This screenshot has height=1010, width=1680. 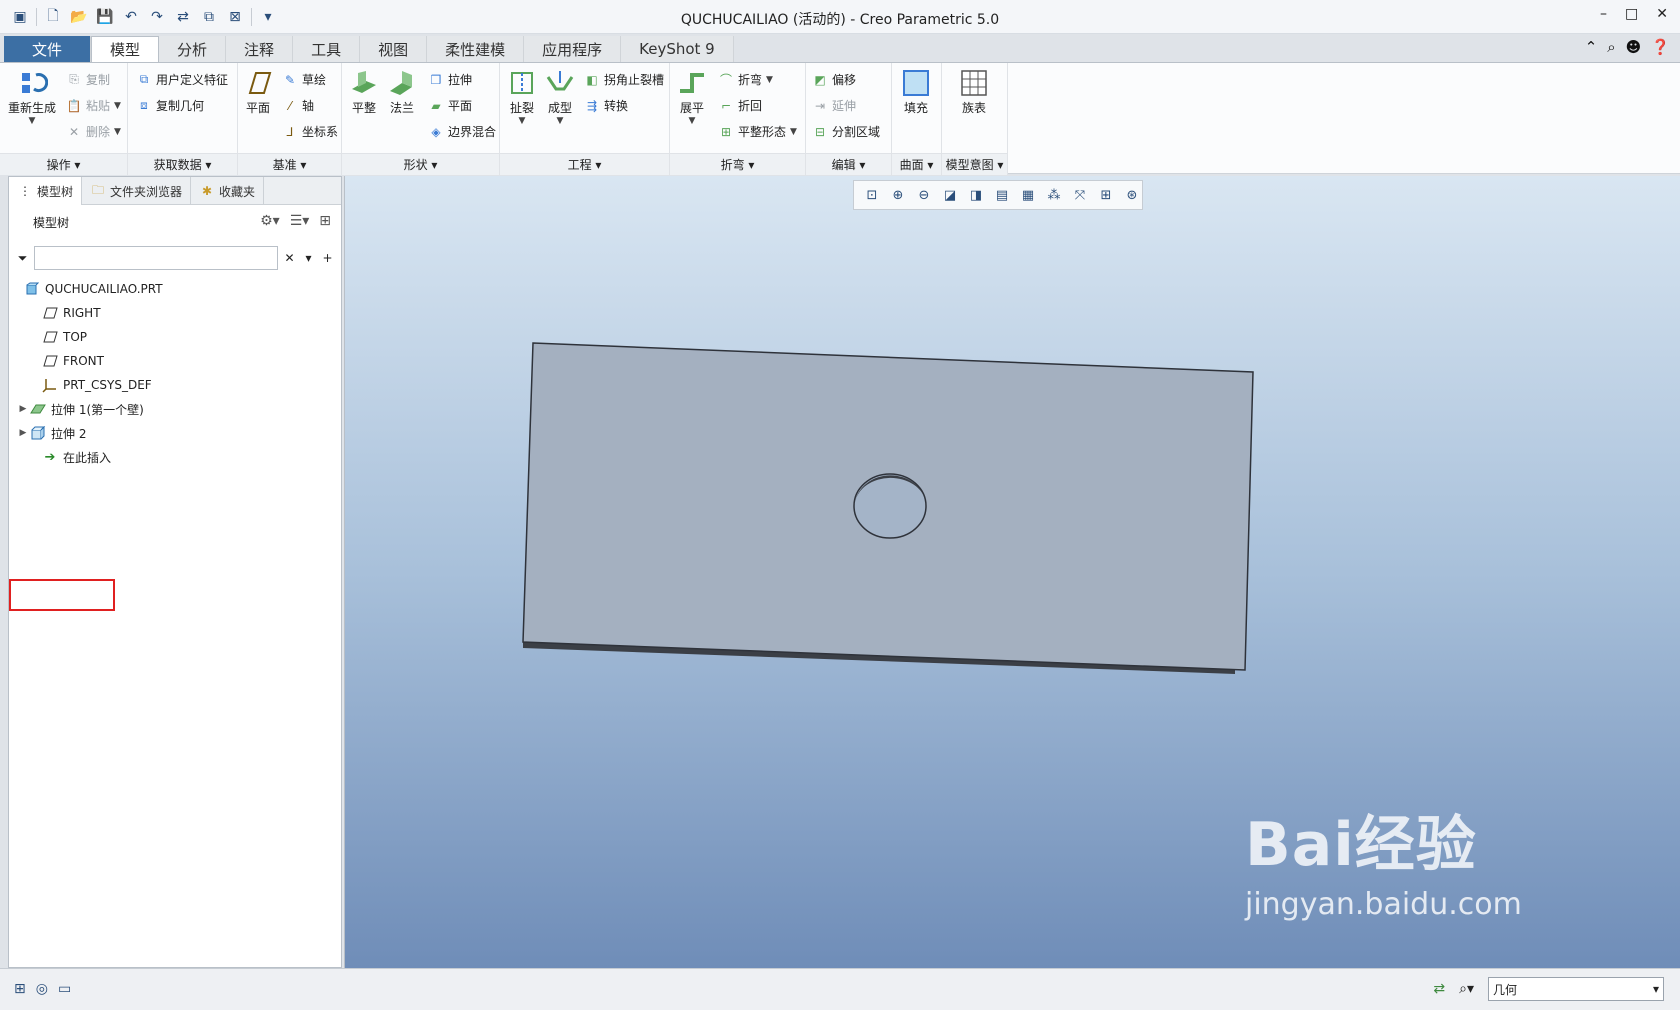 I want to click on highlight-box, so click(x=62, y=595).